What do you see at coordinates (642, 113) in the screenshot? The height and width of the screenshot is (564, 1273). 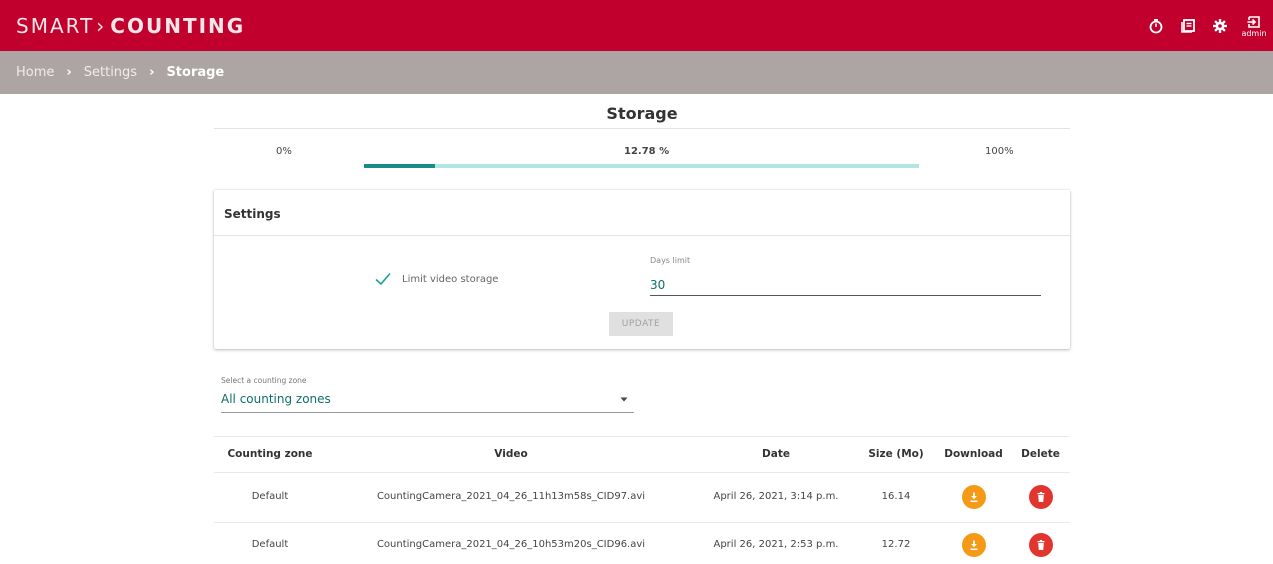 I see `page-title: Storage` at bounding box center [642, 113].